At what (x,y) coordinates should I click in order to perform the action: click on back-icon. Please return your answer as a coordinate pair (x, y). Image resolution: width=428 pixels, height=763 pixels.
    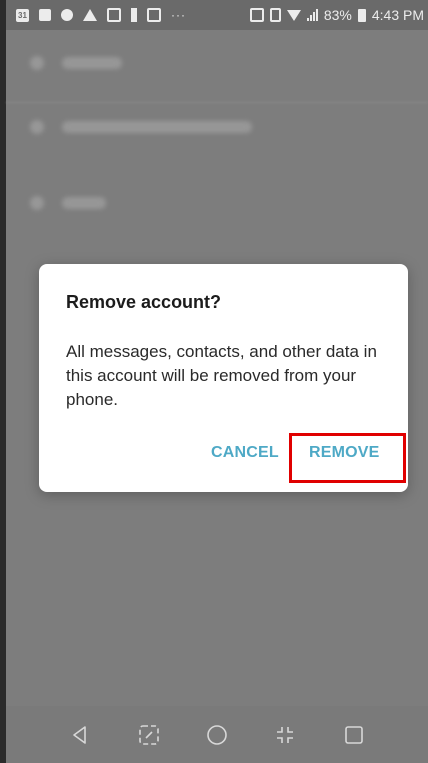
    Looking at the image, I should click on (79, 734).